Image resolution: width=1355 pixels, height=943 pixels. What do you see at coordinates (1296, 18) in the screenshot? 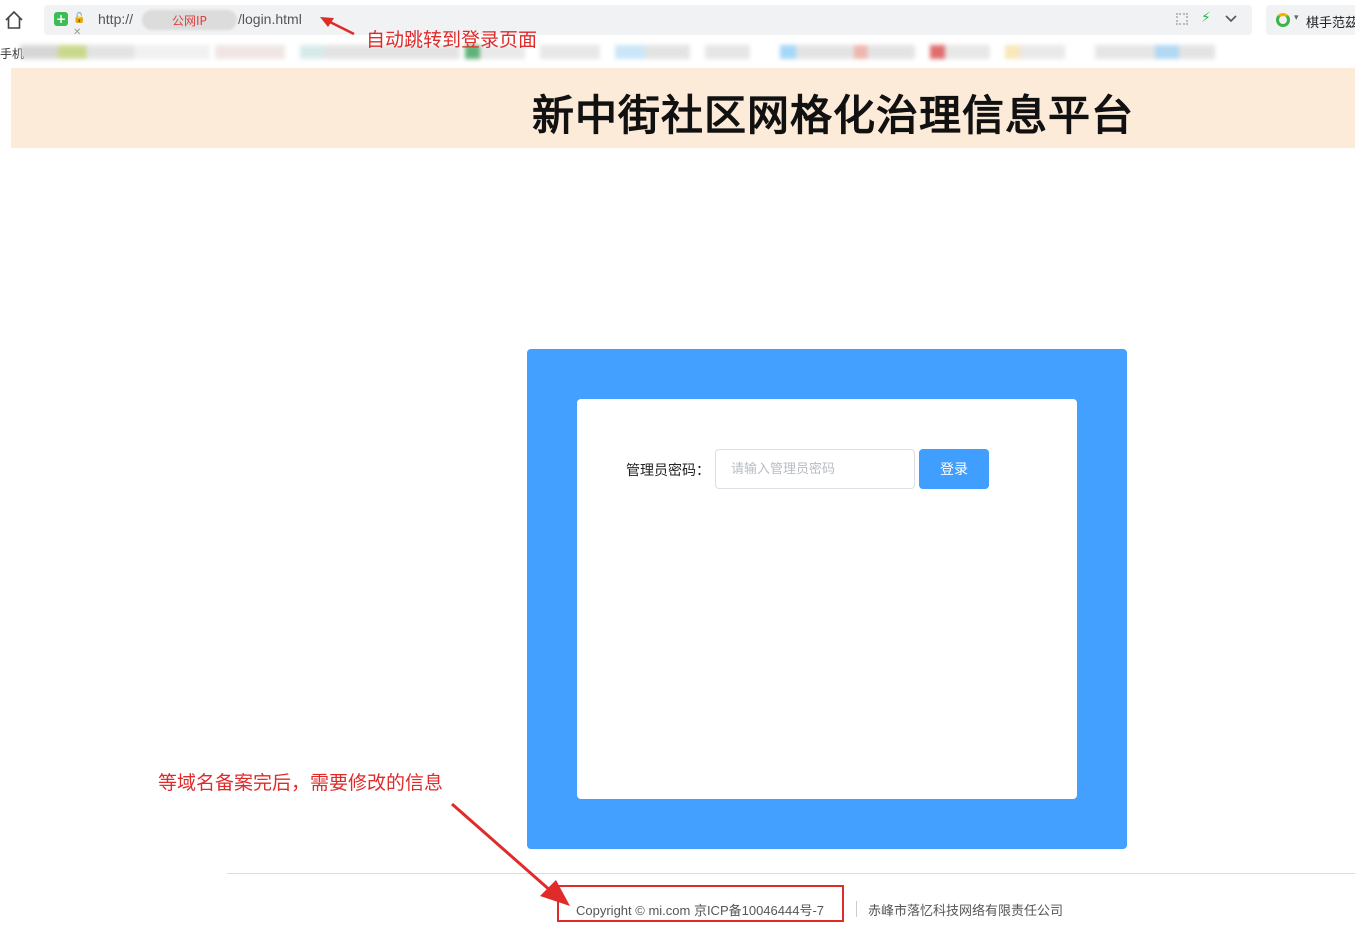
I see `caret-down-icon: ▾` at bounding box center [1296, 18].